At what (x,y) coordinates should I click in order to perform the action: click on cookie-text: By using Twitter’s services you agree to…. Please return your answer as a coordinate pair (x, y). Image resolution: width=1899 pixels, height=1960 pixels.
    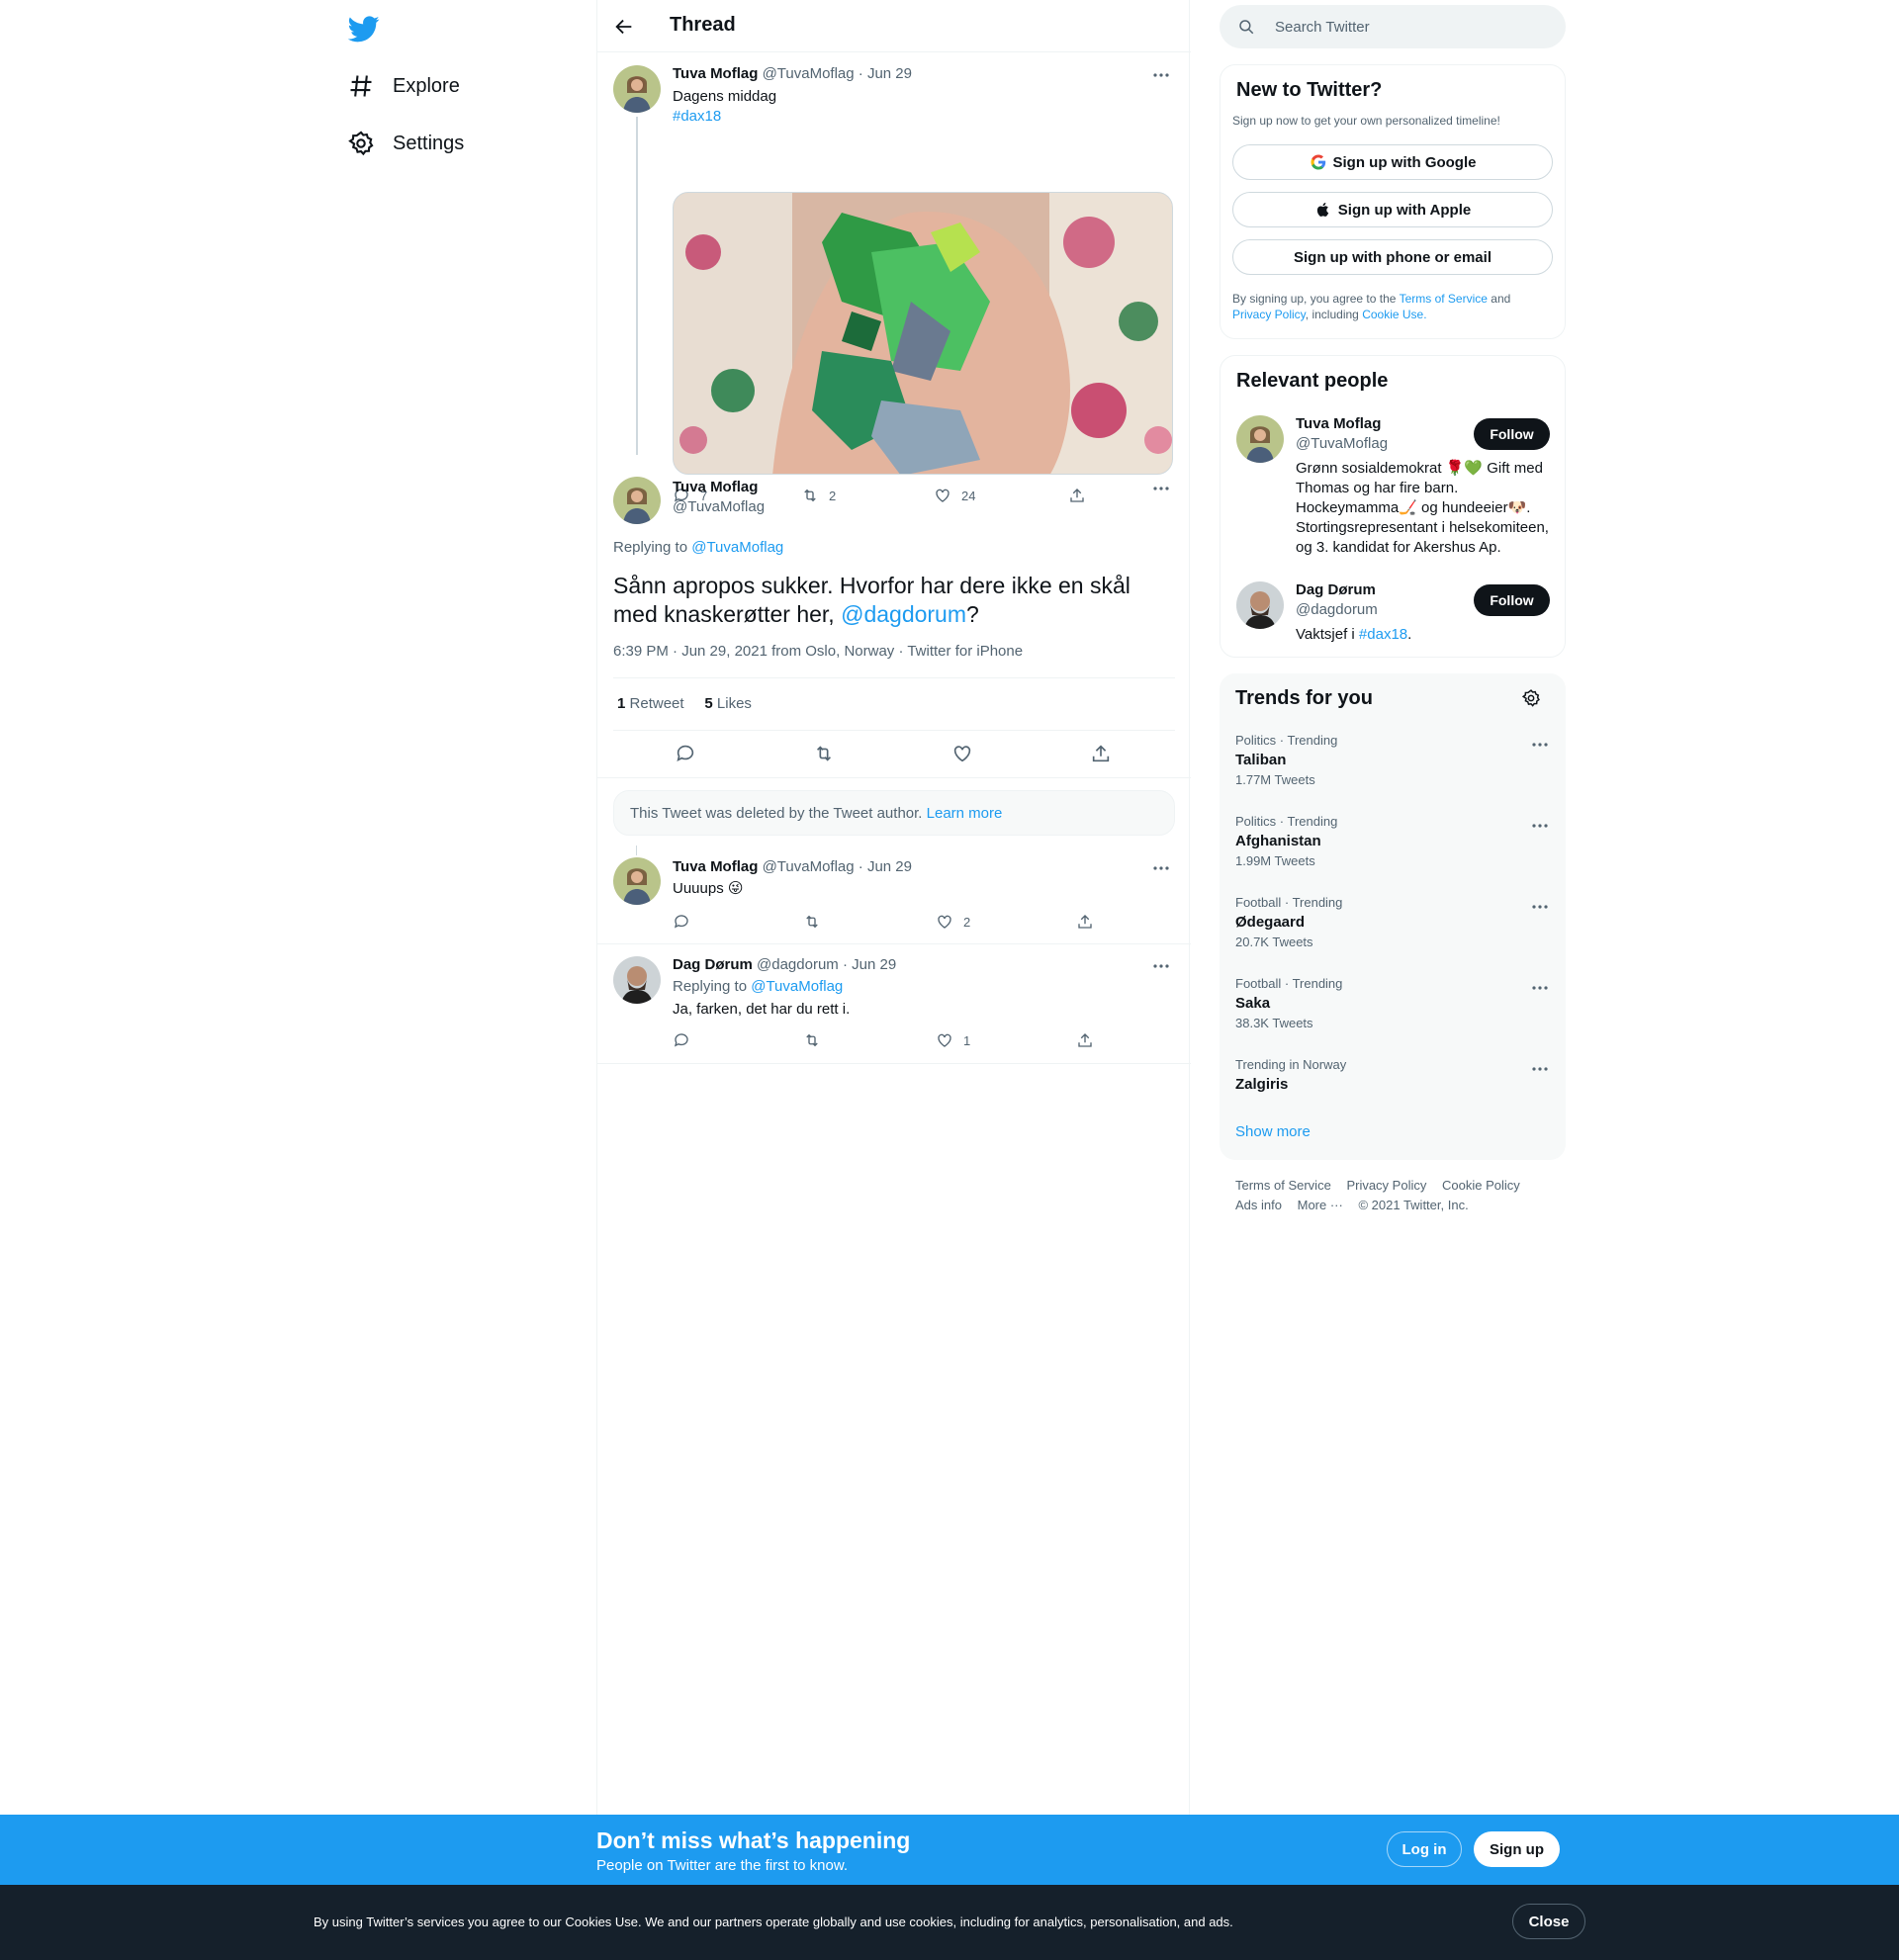
    Looking at the image, I should click on (773, 1922).